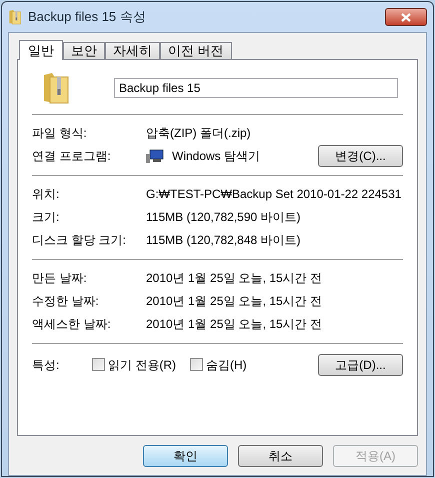 This screenshot has width=435, height=478. I want to click on tab: 일반, so click(41, 50).